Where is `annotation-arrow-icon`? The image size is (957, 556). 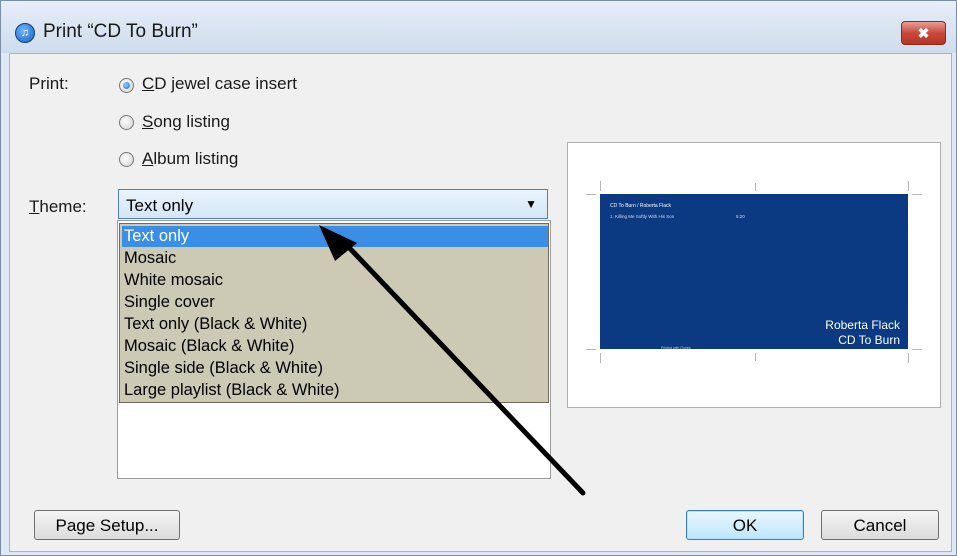
annotation-arrow-icon is located at coordinates (452, 360).